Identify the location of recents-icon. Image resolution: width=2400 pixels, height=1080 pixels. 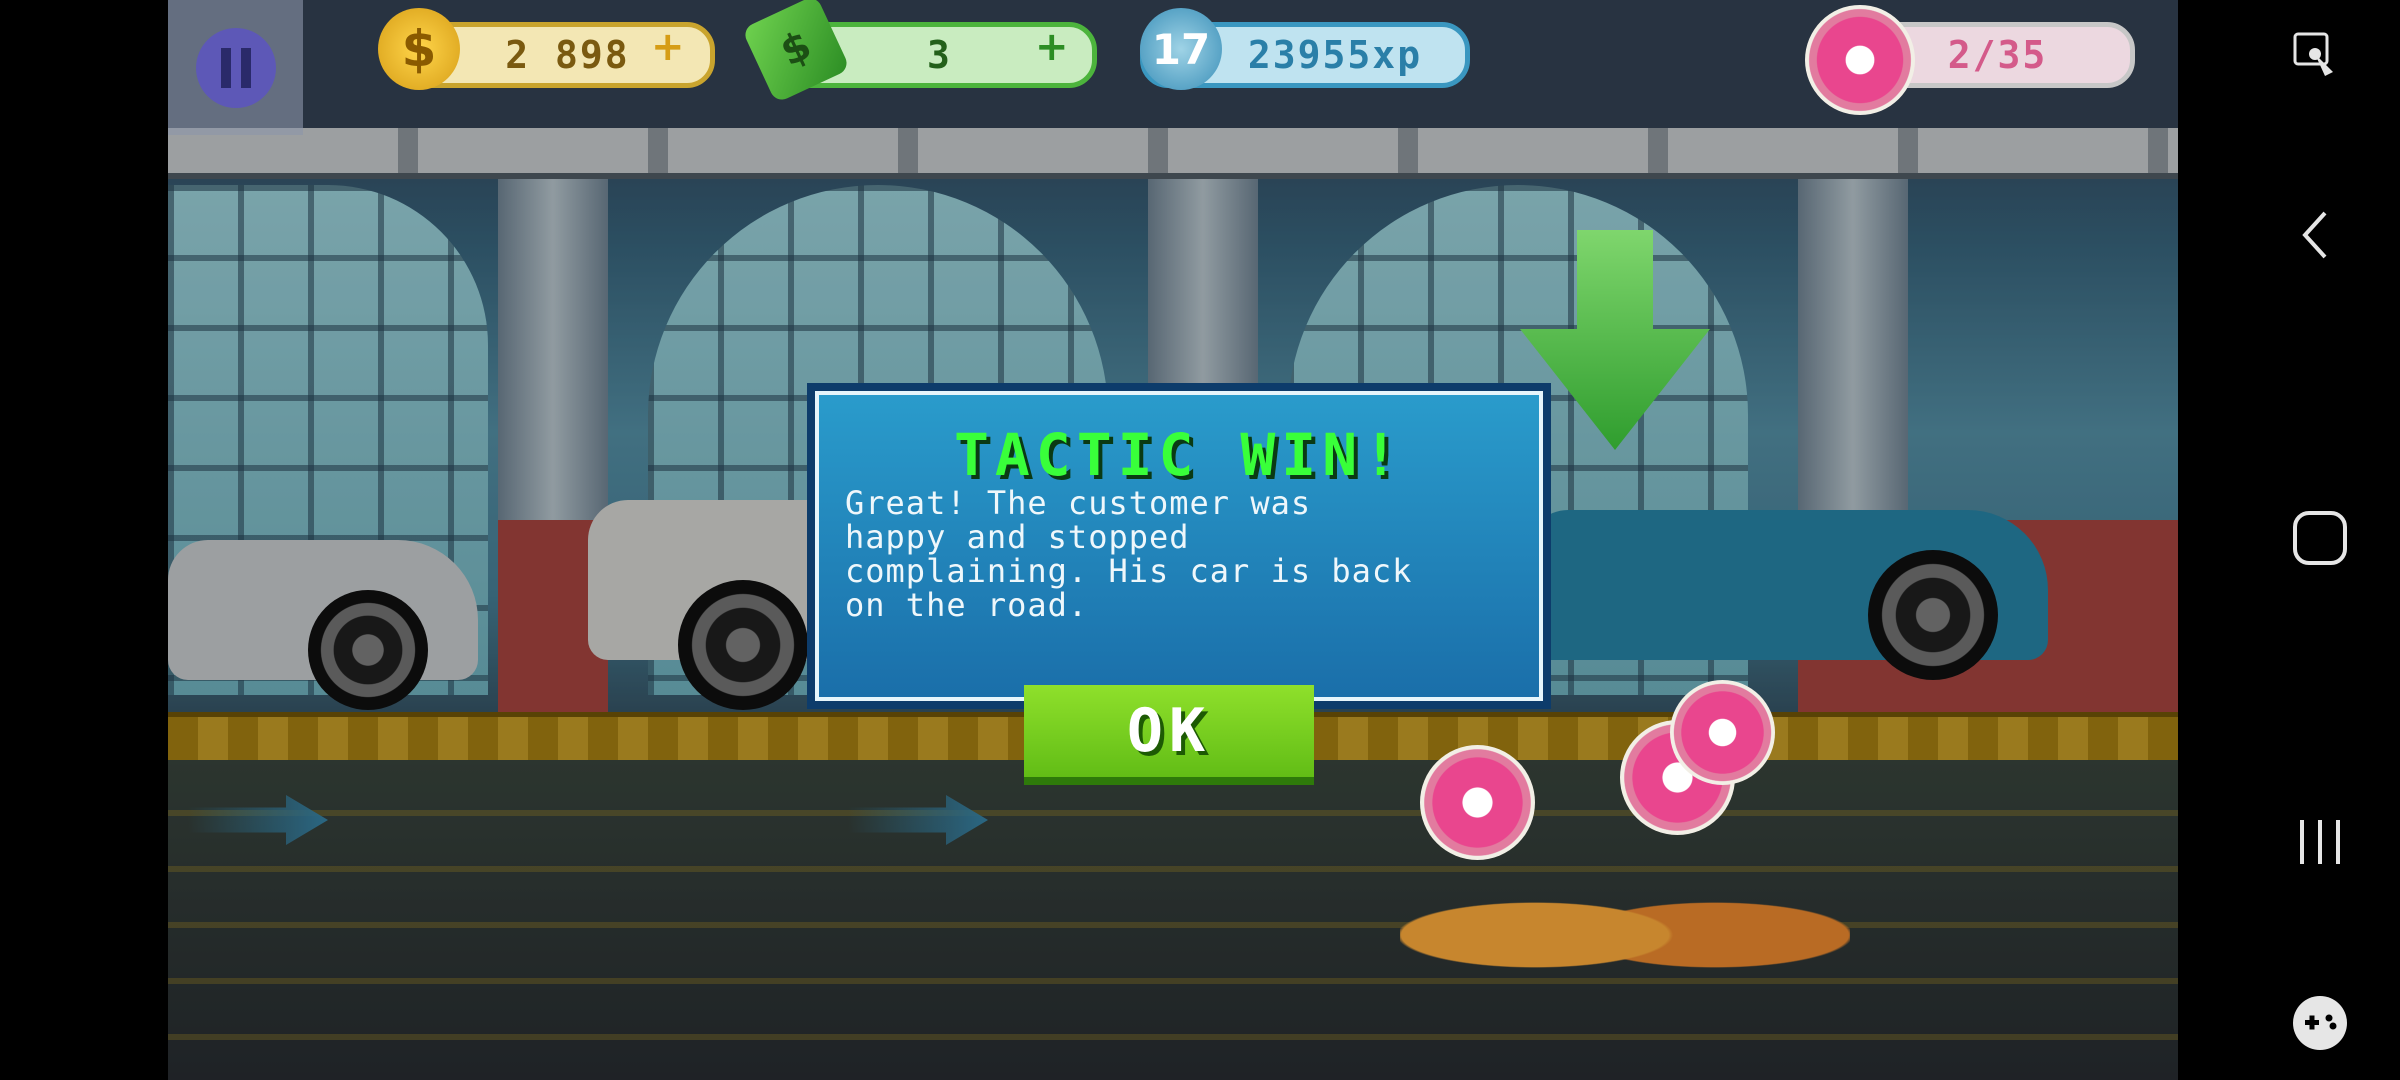
(2320, 842).